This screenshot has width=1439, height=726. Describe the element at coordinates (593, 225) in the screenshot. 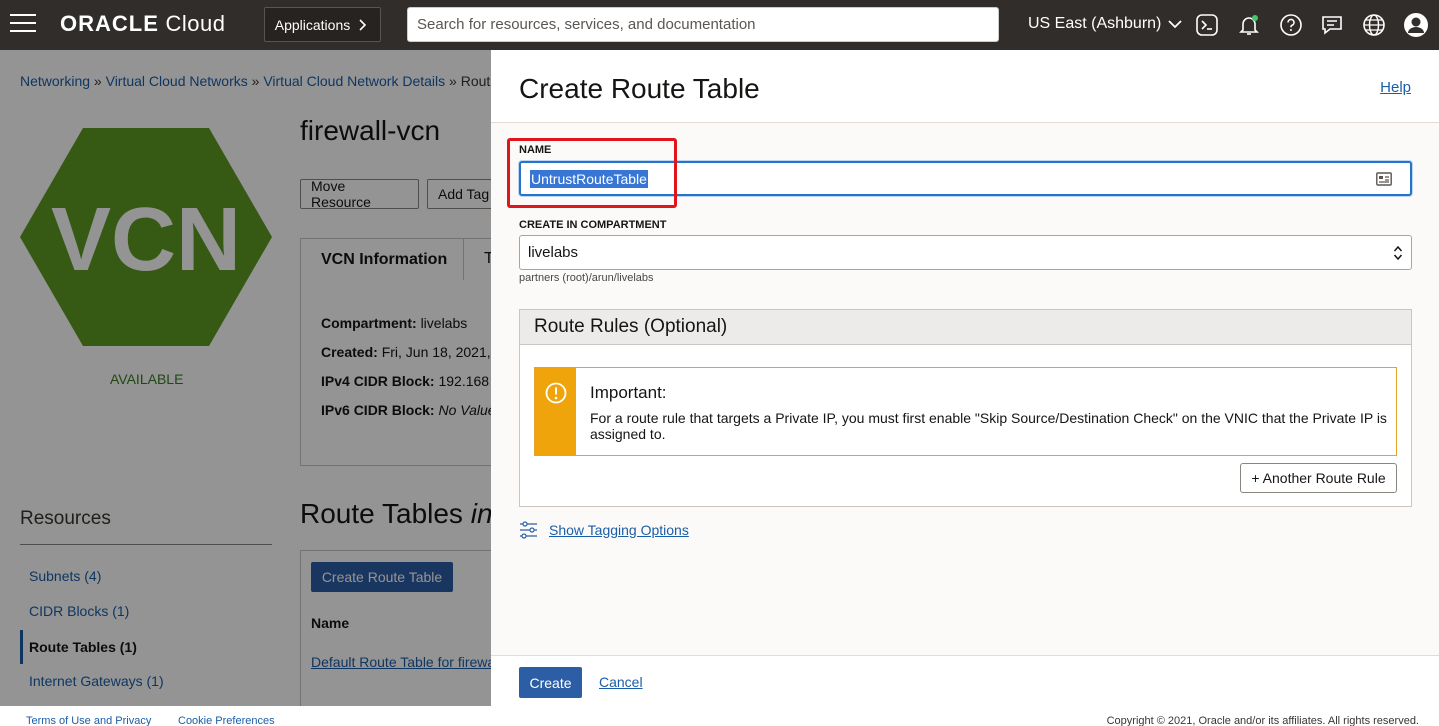

I see `compartment-field-label: CREATE IN COMPARTMENT` at that location.